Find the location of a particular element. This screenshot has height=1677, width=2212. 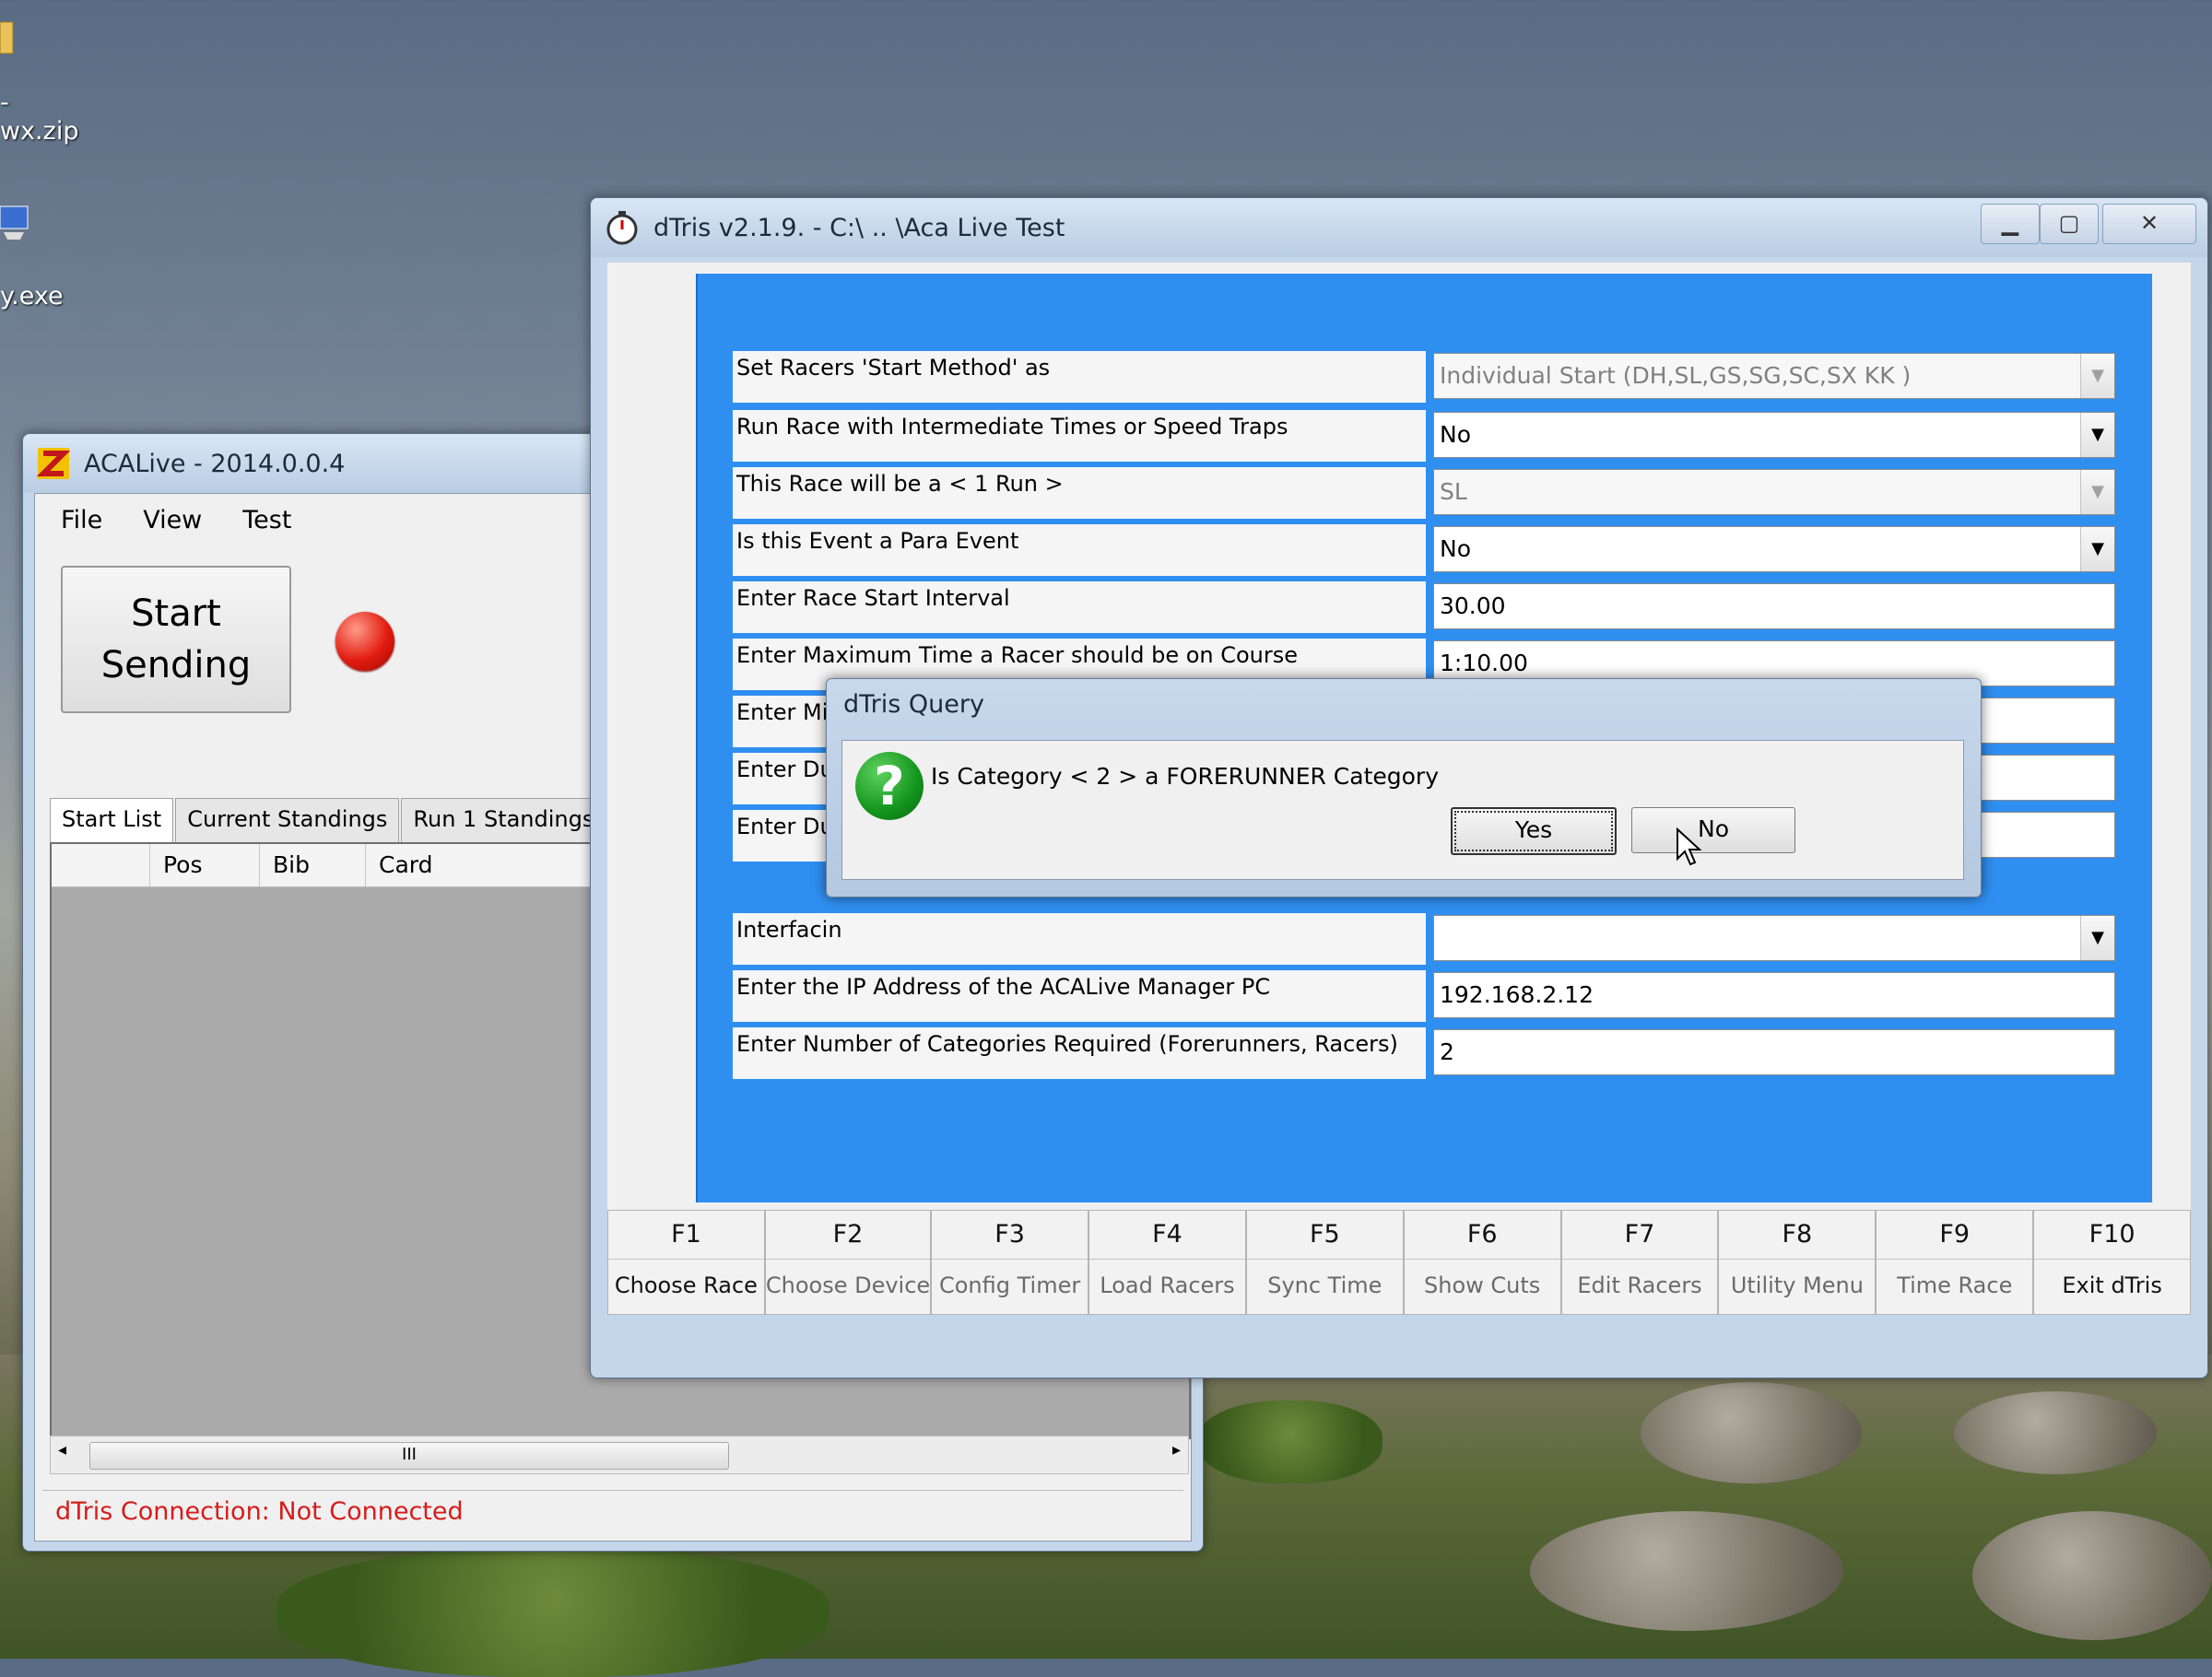

grid-row-header is located at coordinates (101, 865).